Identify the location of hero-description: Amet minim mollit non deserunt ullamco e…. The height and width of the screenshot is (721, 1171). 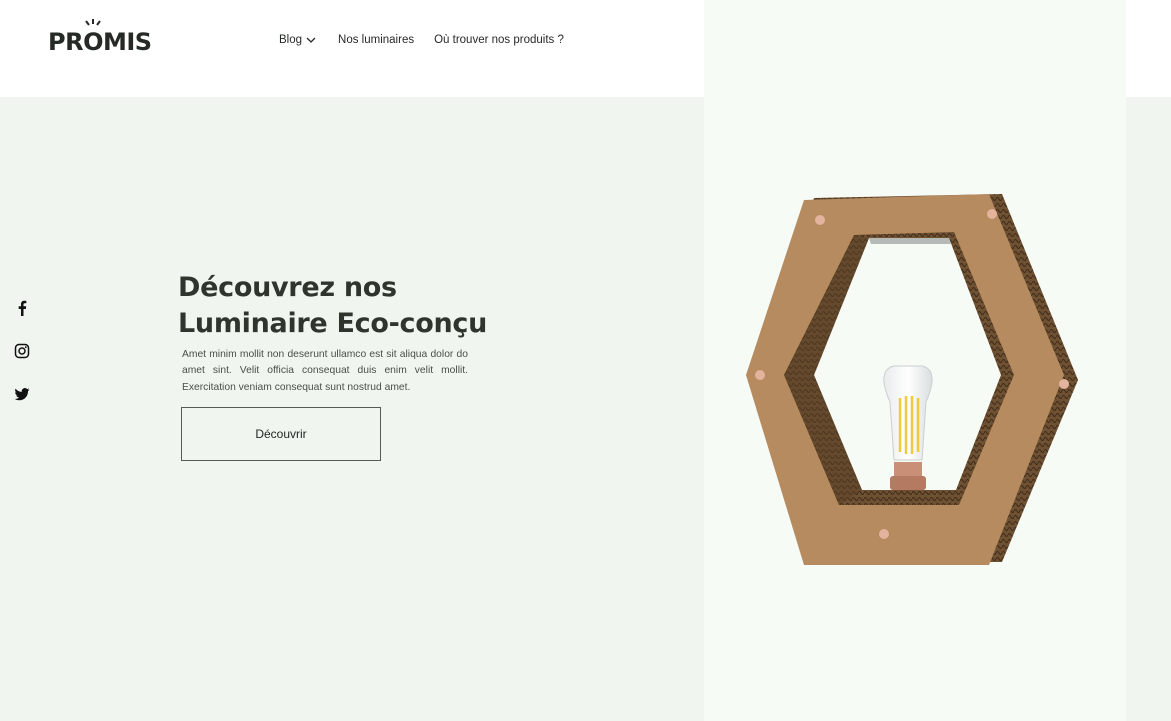
(325, 371).